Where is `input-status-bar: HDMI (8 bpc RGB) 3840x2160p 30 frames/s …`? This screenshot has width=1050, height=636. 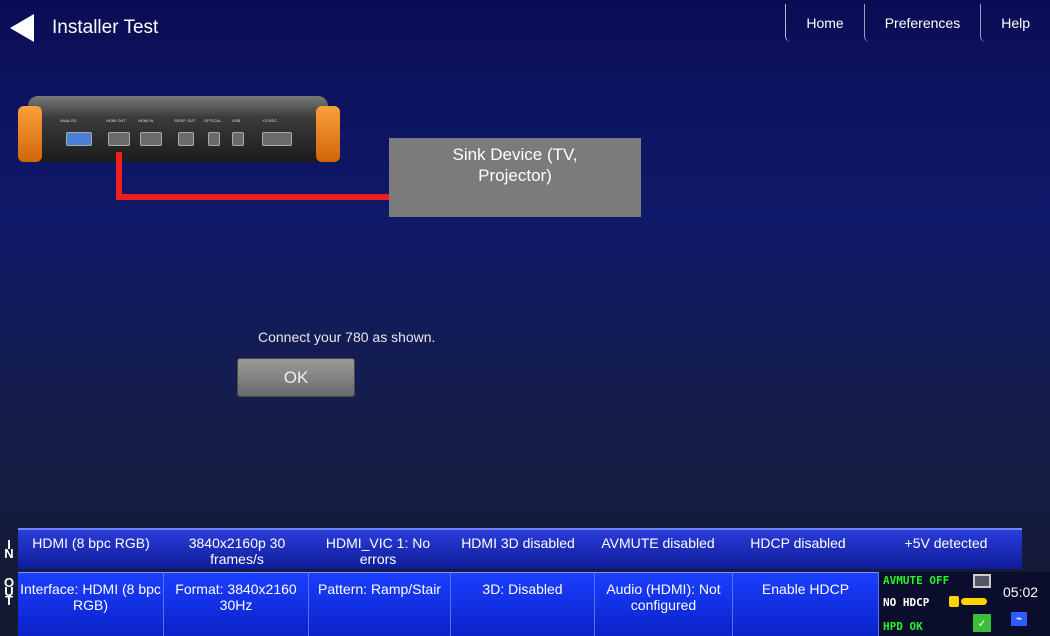
input-status-bar: HDMI (8 bpc RGB) 3840x2160p 30 frames/s … is located at coordinates (520, 548).